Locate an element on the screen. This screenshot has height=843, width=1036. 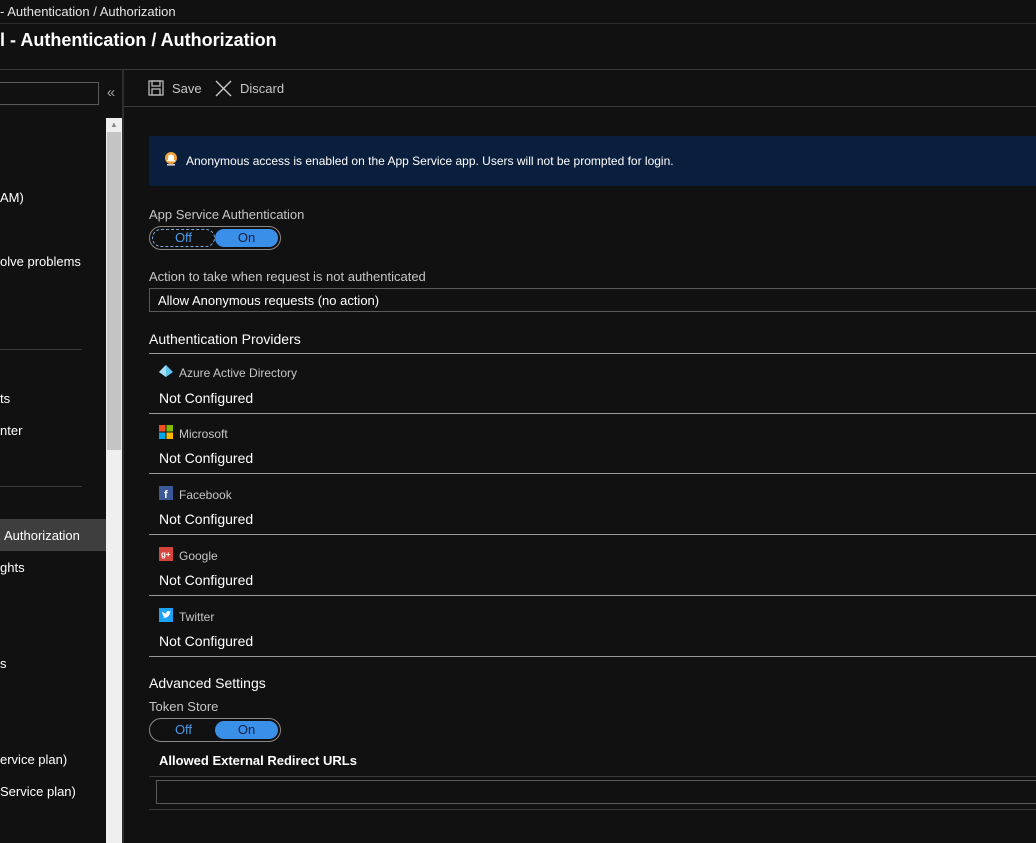
app-service-auth-on-option: On is located at coordinates (246, 238).